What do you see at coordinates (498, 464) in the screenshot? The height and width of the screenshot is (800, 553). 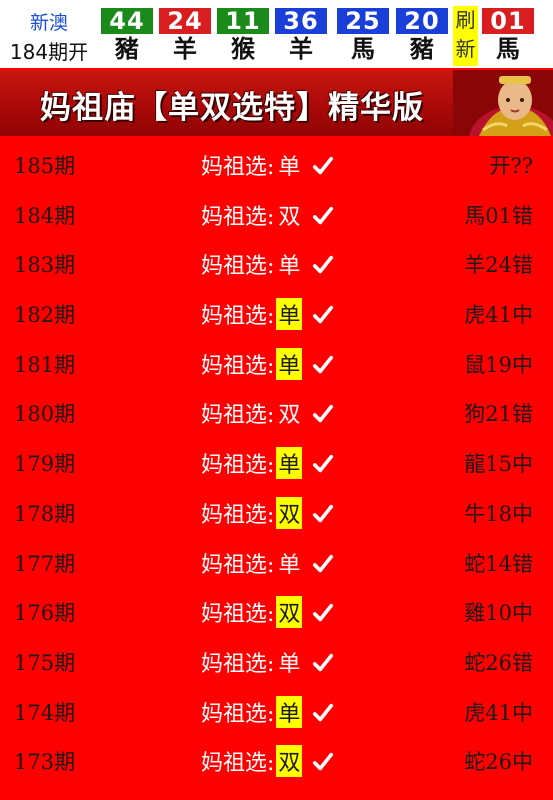 I see `result-label: 龍15中` at bounding box center [498, 464].